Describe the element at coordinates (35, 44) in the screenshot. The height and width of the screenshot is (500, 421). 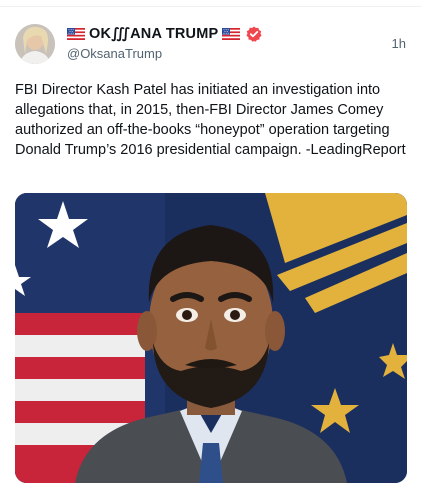
I see `author-avatar` at that location.